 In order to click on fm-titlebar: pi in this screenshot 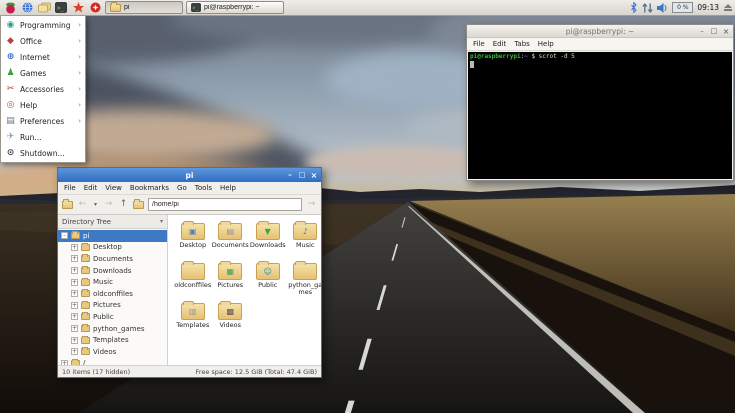, I will do `click(189, 175)`.